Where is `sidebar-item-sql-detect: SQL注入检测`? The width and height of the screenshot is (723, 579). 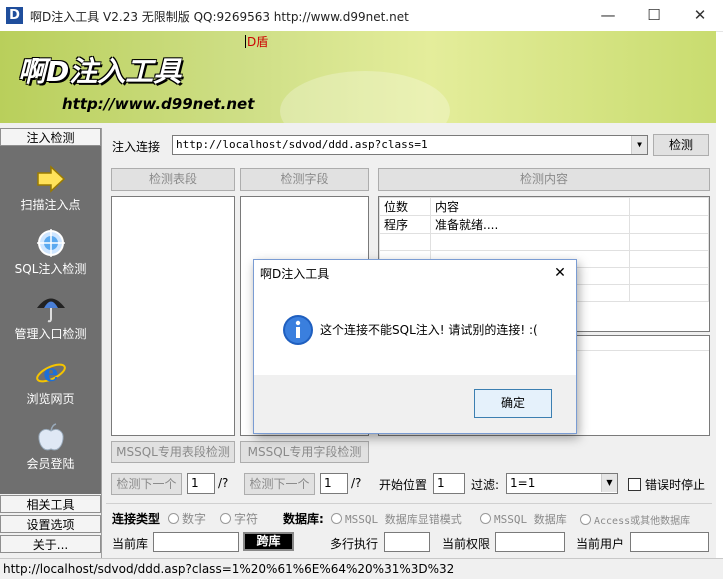 sidebar-item-sql-detect: SQL注入检测 is located at coordinates (50, 256).